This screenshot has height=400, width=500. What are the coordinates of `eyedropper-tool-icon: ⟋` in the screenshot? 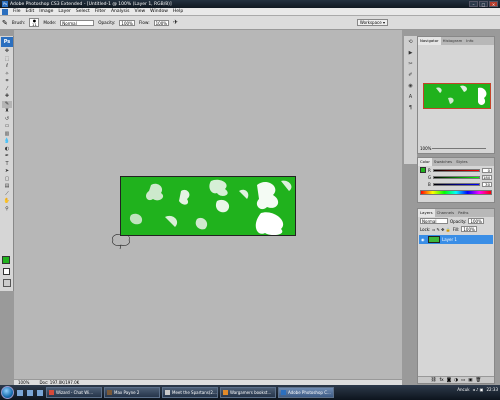 It's located at (7, 194).